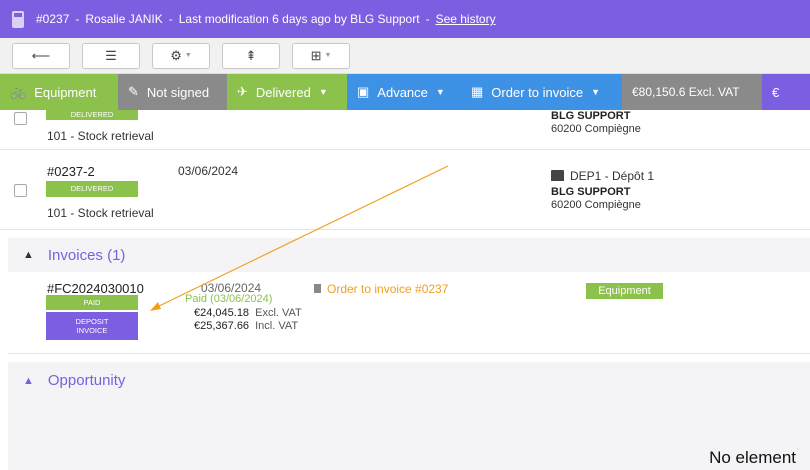 This screenshot has height=470, width=810. Describe the element at coordinates (317, 288) in the screenshot. I see `document-icon` at that location.